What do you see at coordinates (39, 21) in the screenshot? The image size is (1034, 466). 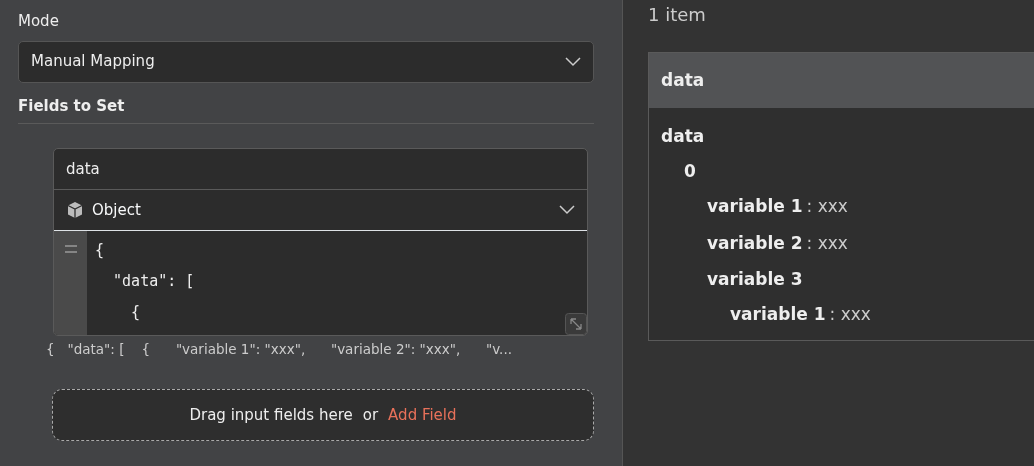 I see `mode-label: Mode` at bounding box center [39, 21].